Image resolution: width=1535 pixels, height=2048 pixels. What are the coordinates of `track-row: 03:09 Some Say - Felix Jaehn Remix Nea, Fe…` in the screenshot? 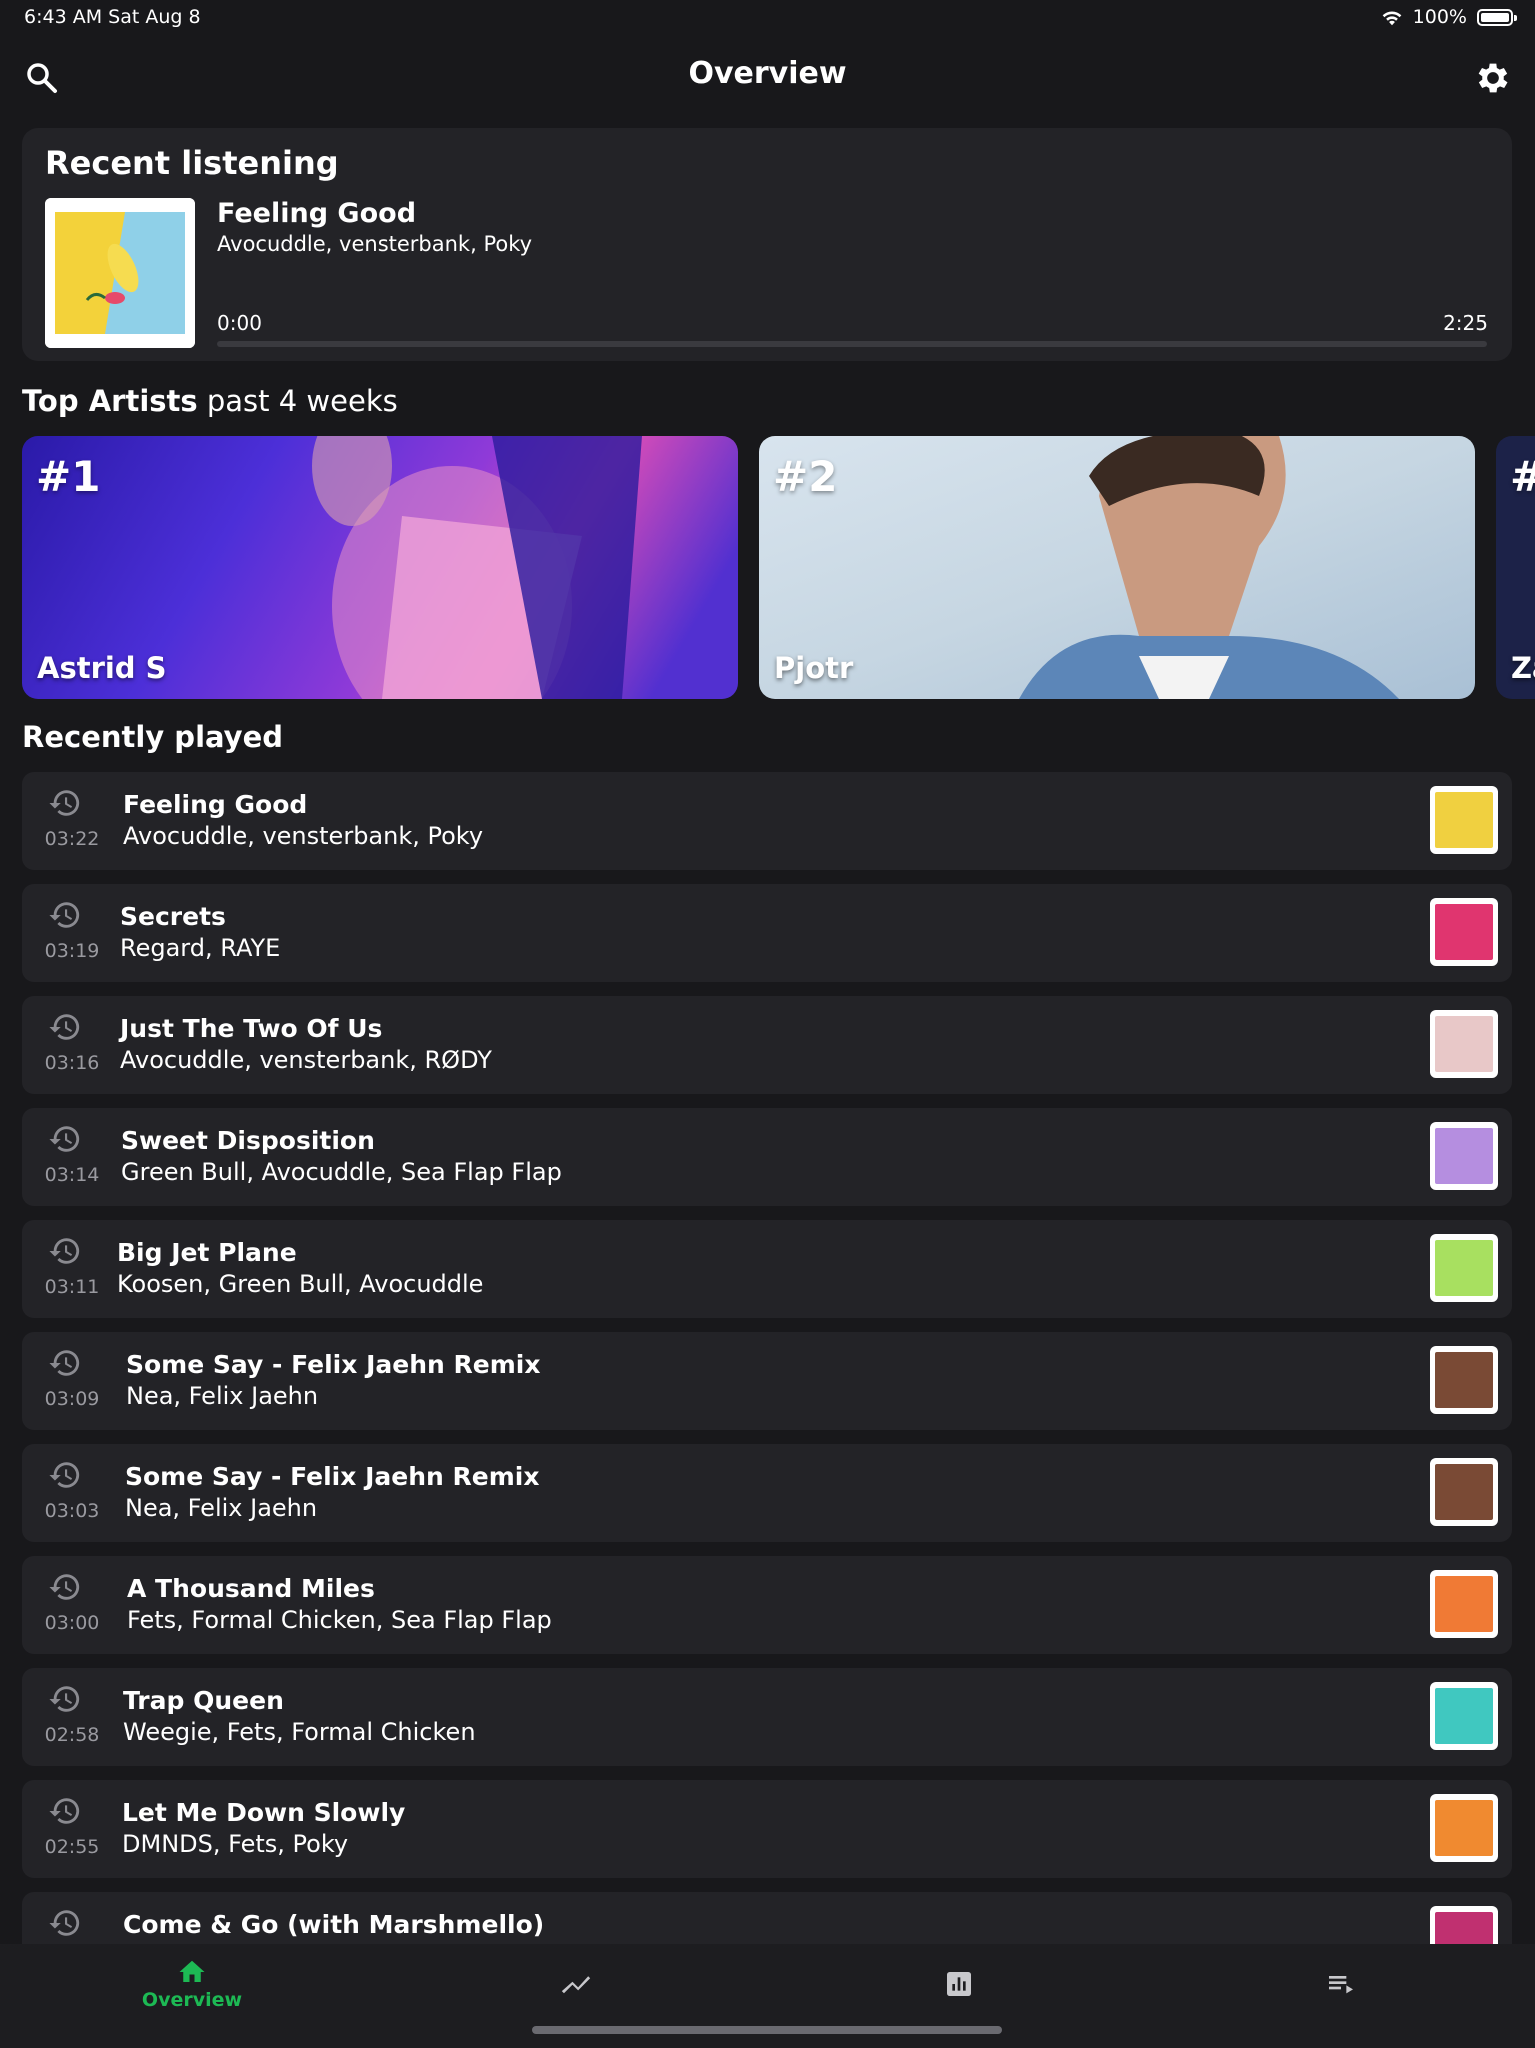 It's located at (767, 1381).